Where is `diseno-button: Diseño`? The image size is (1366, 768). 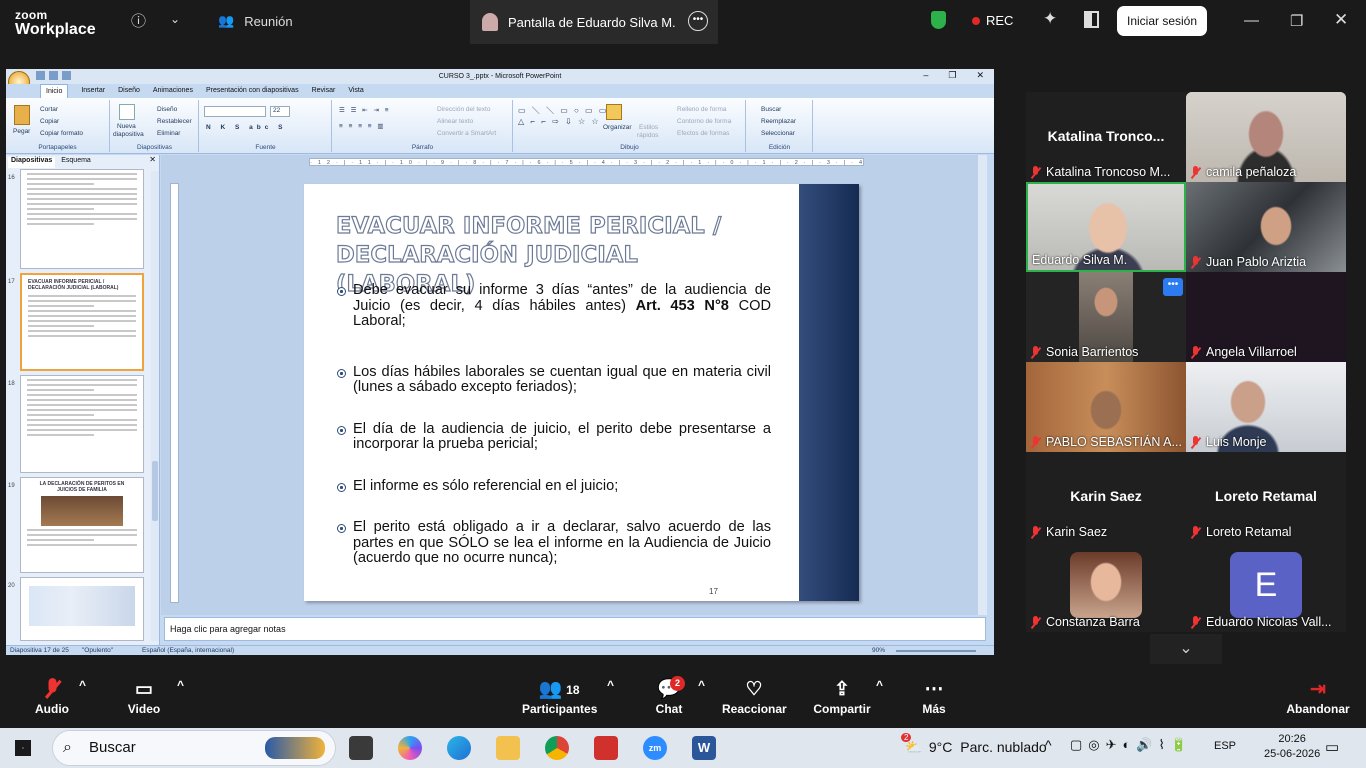
diseno-button: Diseño is located at coordinates (167, 109).